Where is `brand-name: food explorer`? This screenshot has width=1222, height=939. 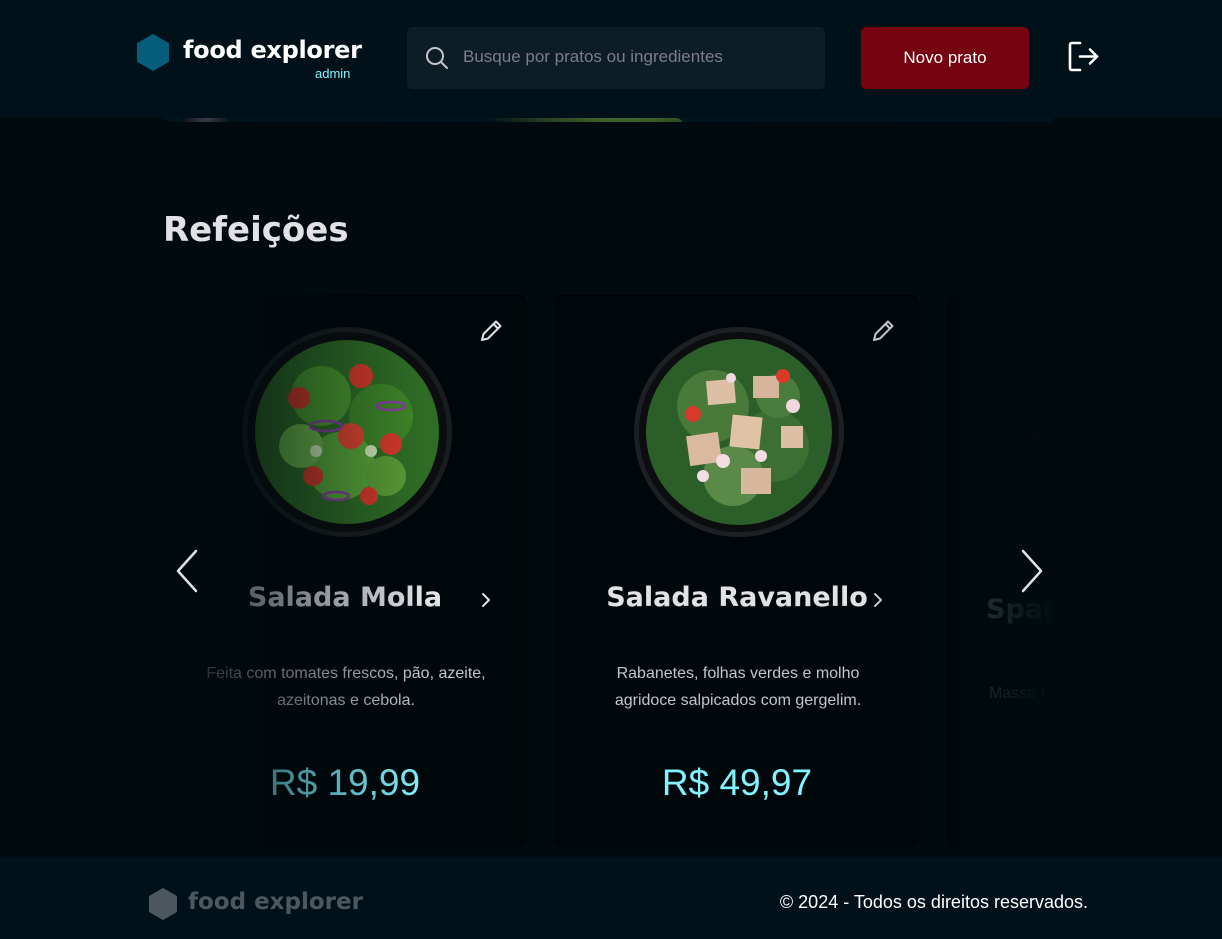
brand-name: food explorer is located at coordinates (272, 50).